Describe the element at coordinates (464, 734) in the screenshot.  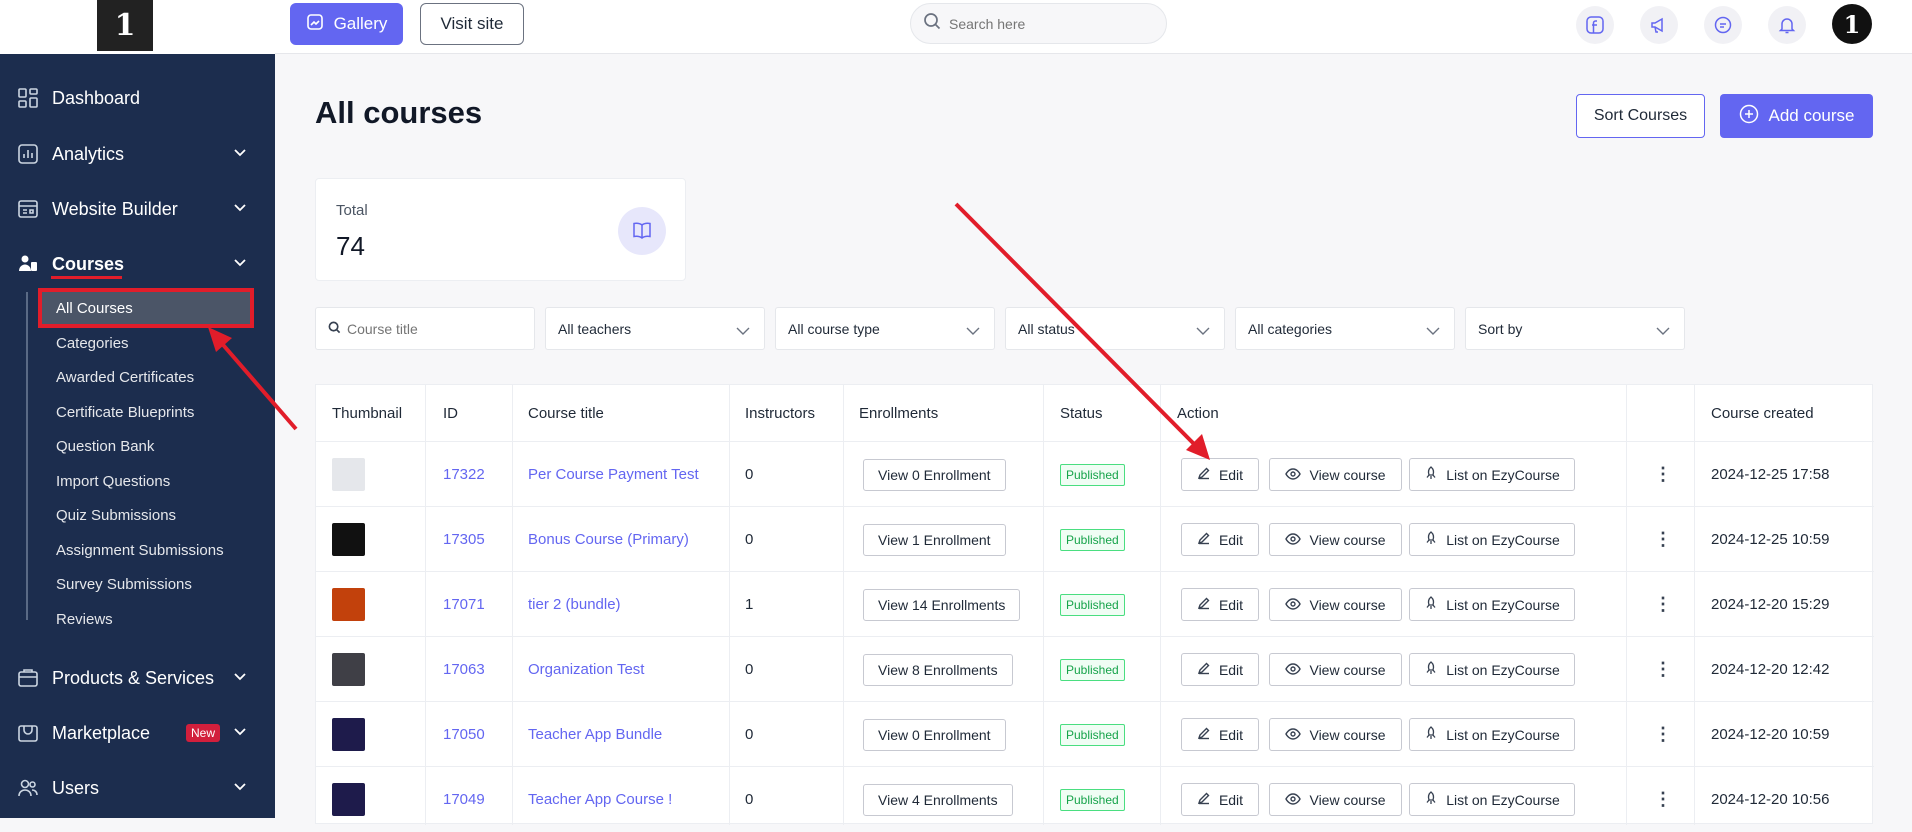
I see `course-id-link: 17050` at that location.